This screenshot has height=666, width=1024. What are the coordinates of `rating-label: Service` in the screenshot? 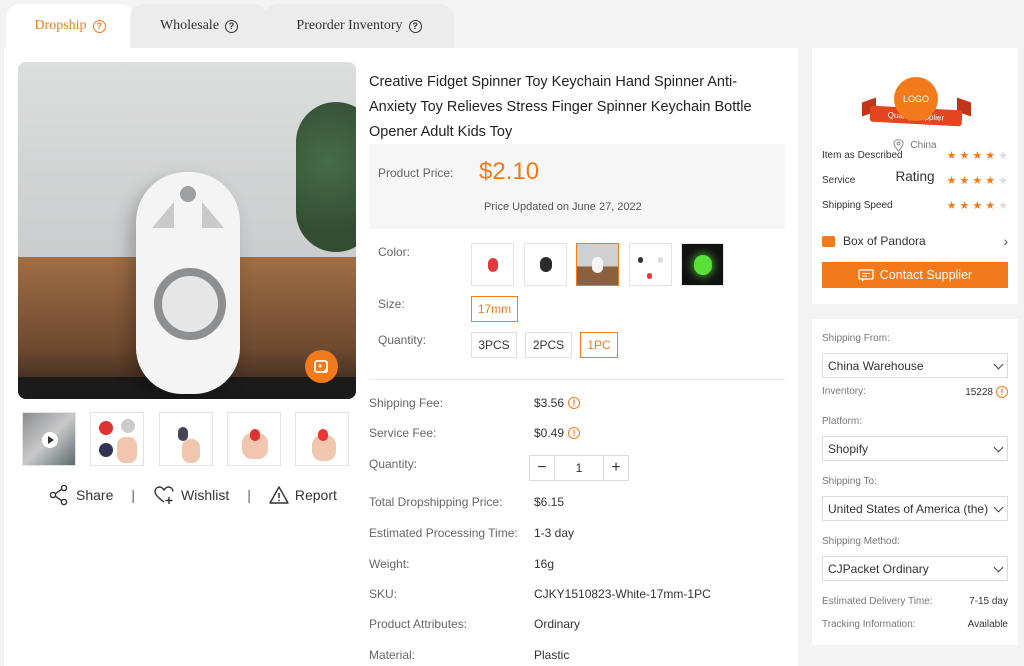 It's located at (839, 180).